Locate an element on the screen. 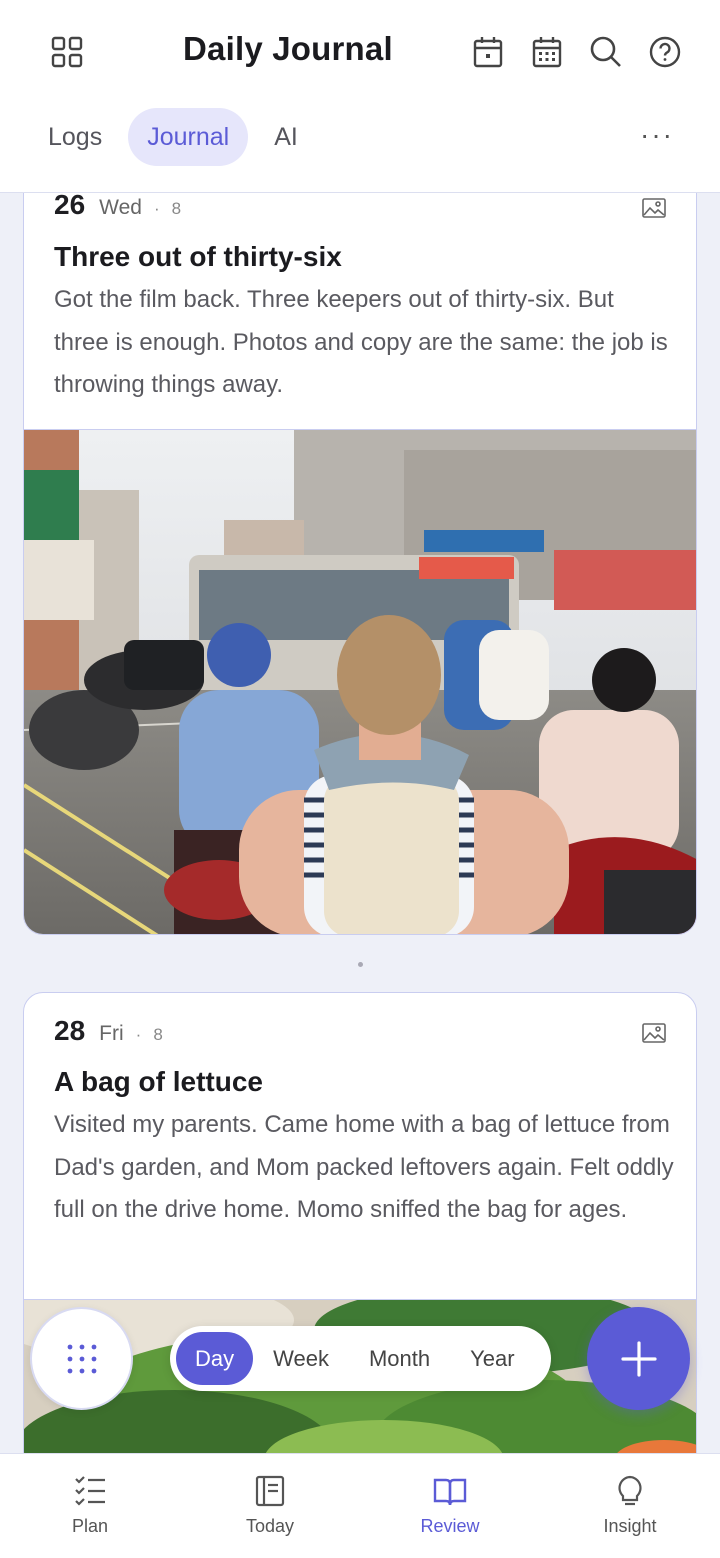  dots-grid-icon is located at coordinates (81, 1358).